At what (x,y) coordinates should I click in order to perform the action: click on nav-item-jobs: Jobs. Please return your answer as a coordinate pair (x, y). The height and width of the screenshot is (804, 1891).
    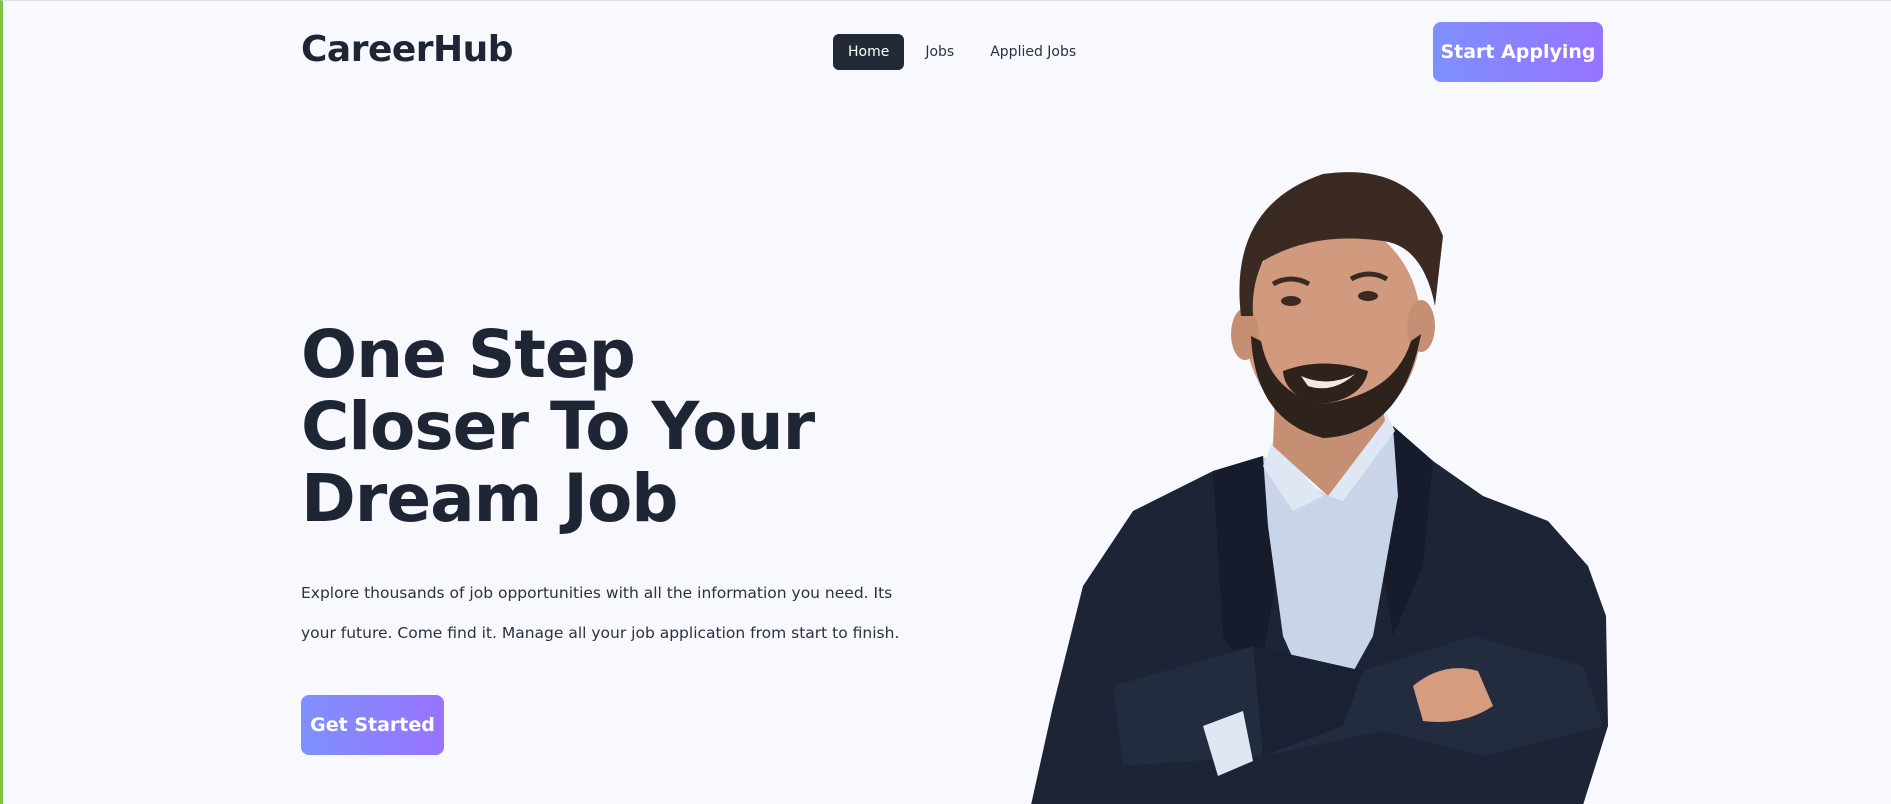
    Looking at the image, I should click on (939, 52).